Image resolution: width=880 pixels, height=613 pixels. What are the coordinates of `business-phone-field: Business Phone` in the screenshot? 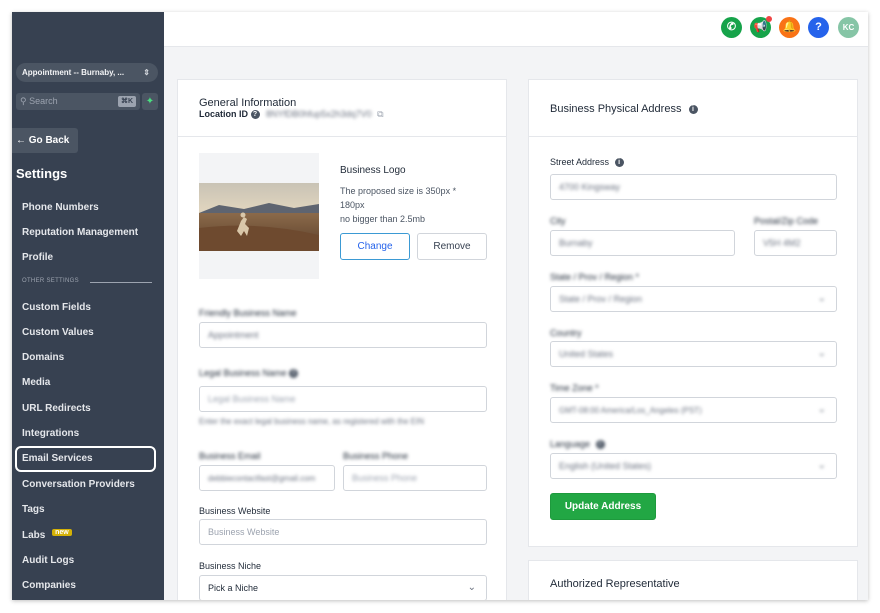 It's located at (415, 478).